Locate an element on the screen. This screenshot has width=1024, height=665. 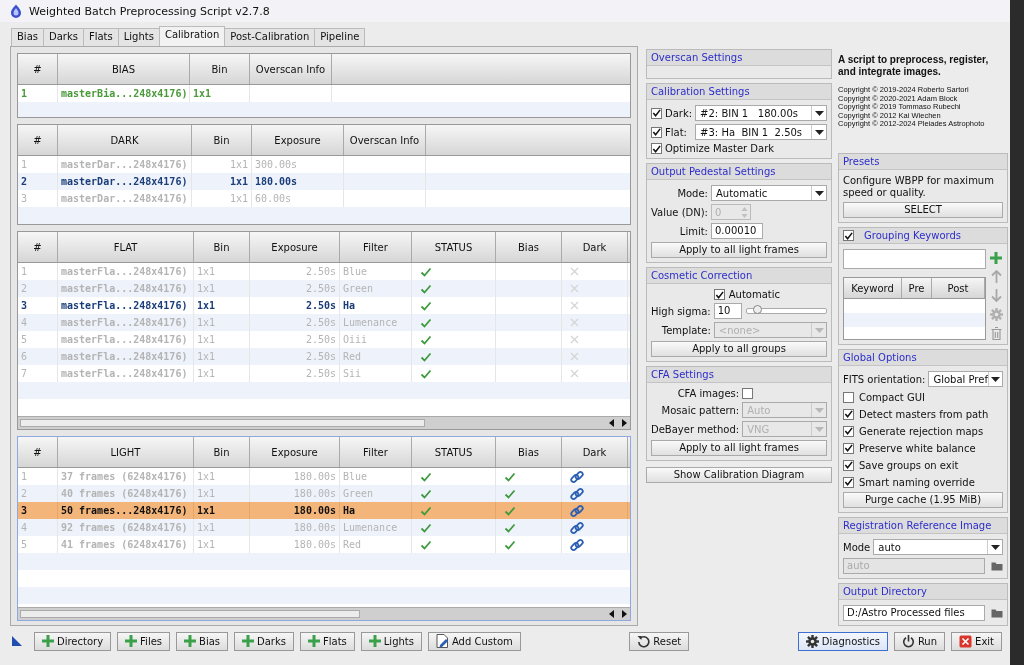
section-title: Output Pedestal Settings is located at coordinates (739, 172).